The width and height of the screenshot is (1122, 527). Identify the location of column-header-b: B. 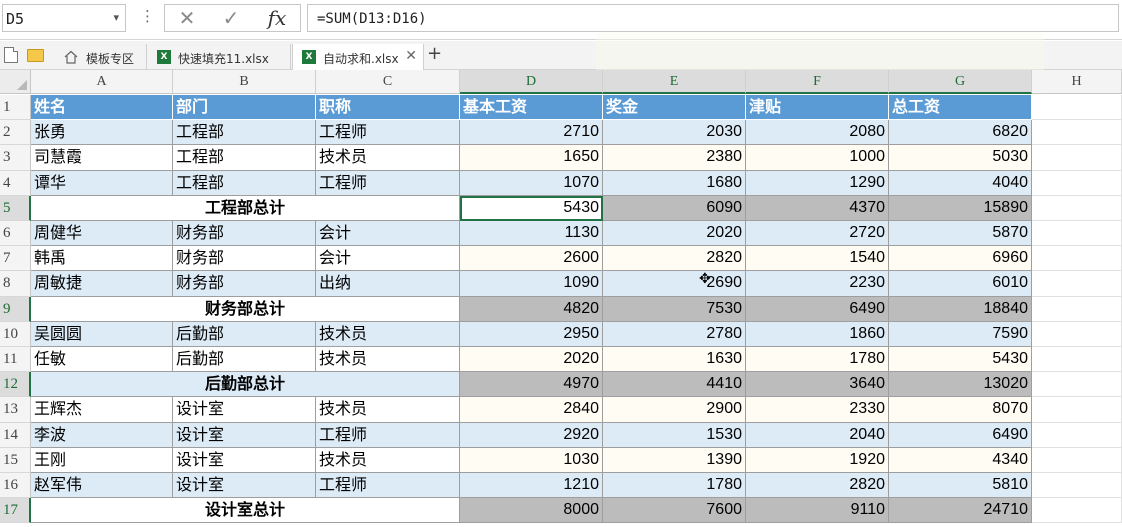
(244, 82).